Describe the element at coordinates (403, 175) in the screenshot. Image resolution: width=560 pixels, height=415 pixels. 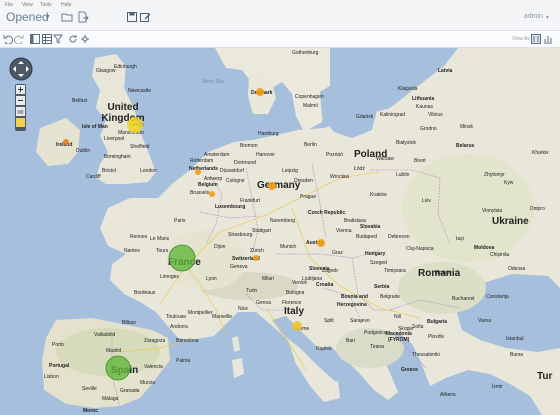
I see `city-label: Lublin` at that location.